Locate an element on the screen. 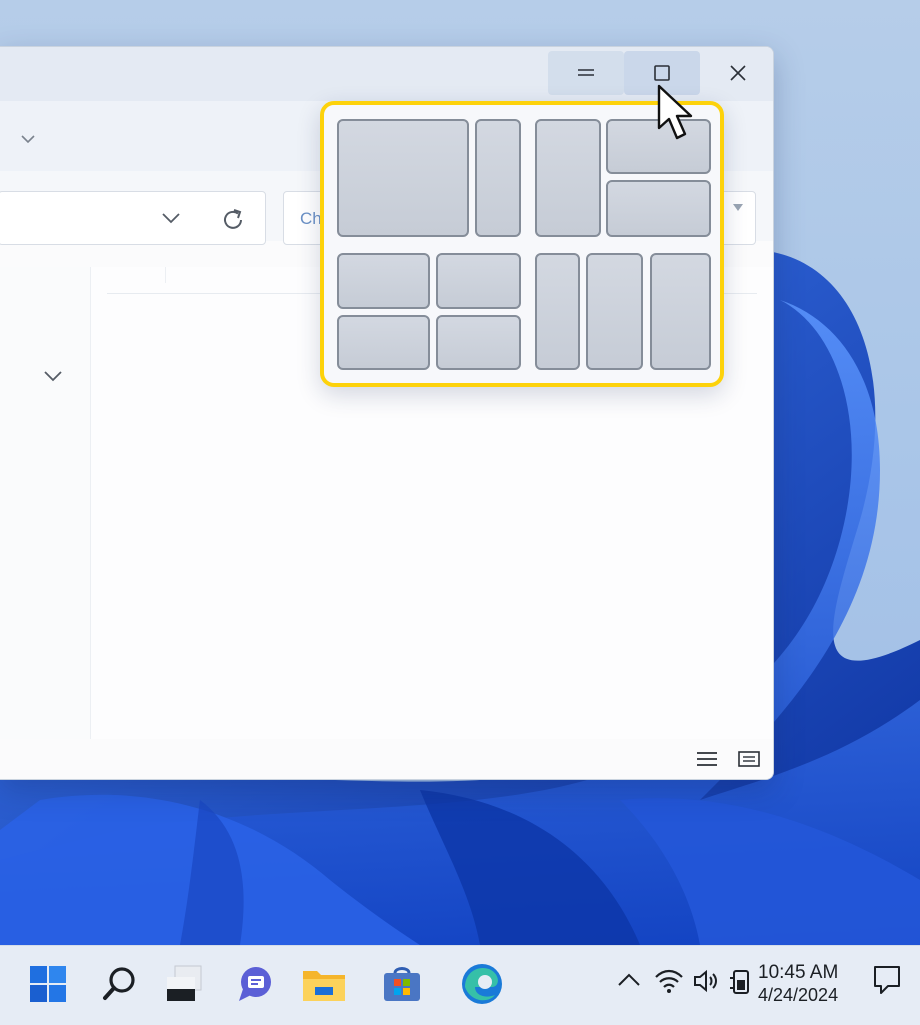 This screenshot has height=1025, width=920. system-clock: 10:45 AM 4/24/2024 is located at coordinates (810, 984).